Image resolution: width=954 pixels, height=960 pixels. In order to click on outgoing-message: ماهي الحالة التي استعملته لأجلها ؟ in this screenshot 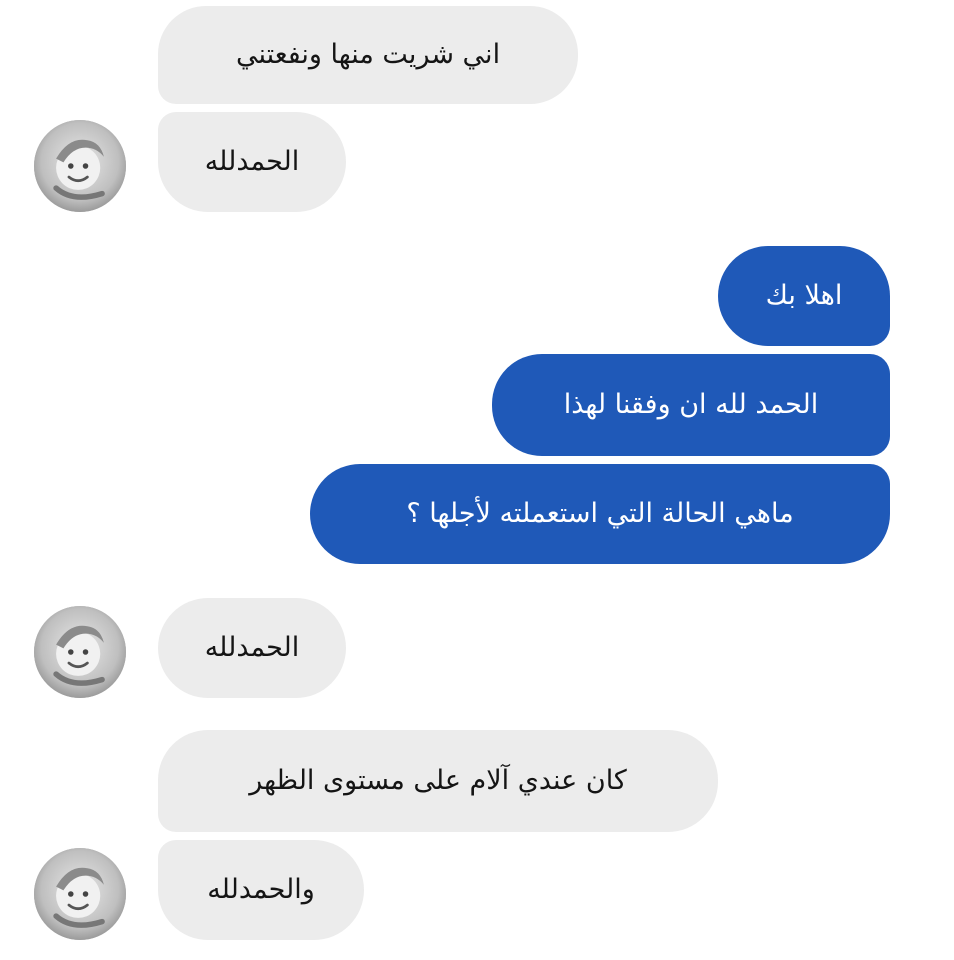, I will do `click(600, 514)`.